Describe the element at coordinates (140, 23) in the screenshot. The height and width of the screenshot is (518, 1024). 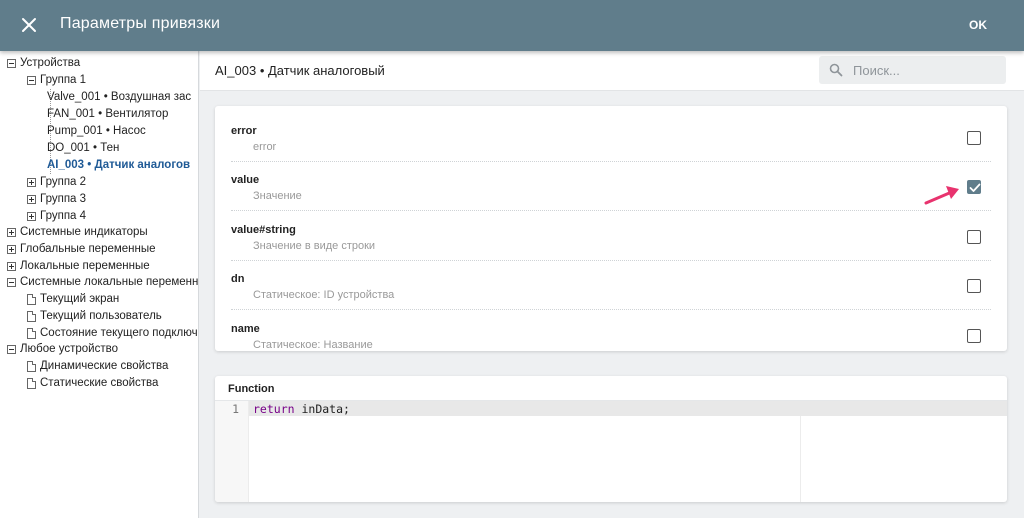
I see `dialog-title: Параметры привязки` at that location.